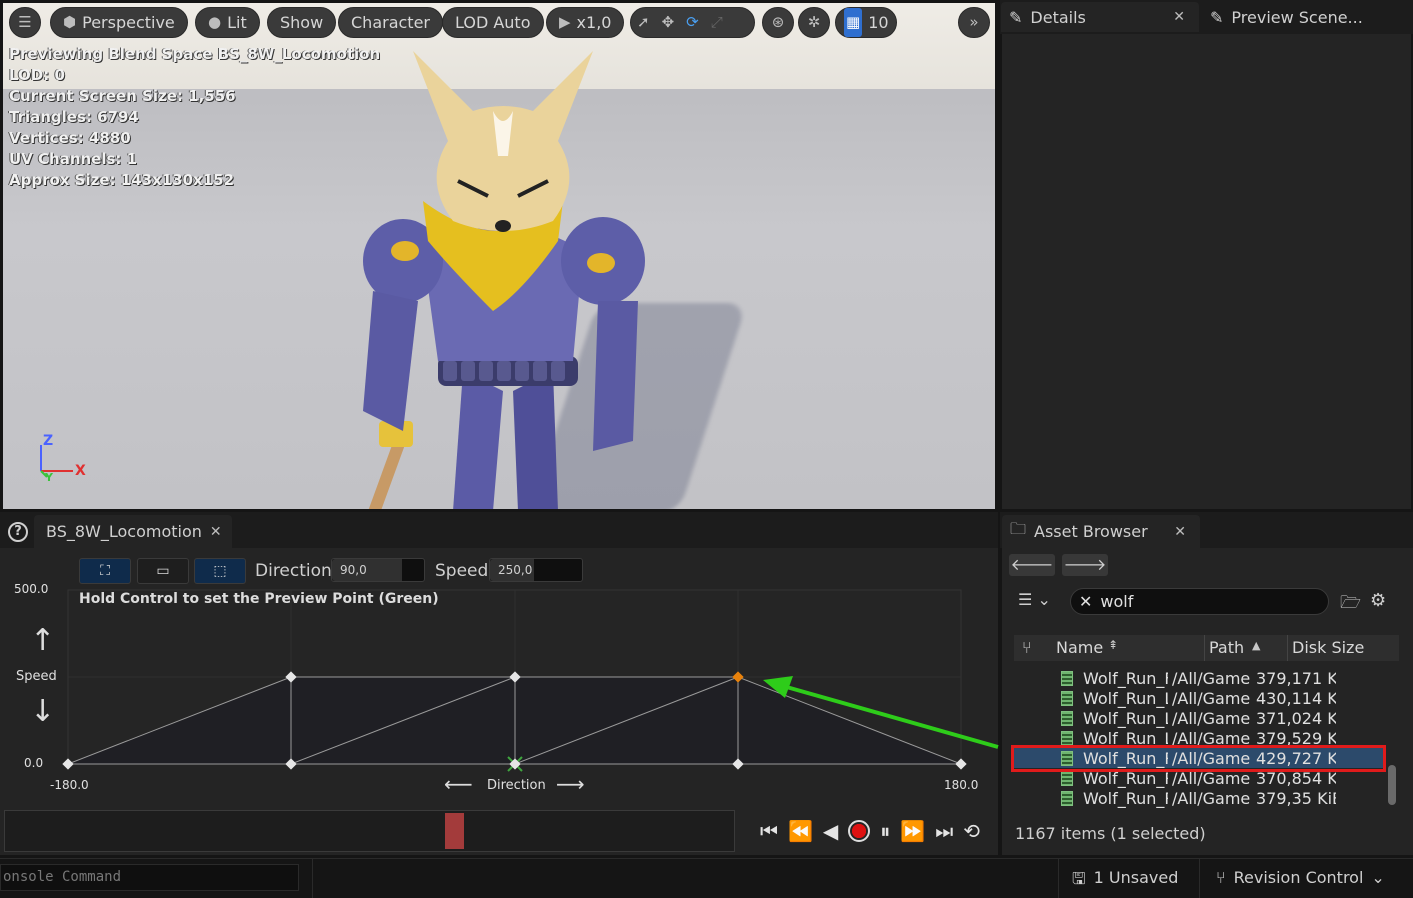 The height and width of the screenshot is (898, 1413). I want to click on perspective-button: ⬢ Perspective, so click(119, 22).